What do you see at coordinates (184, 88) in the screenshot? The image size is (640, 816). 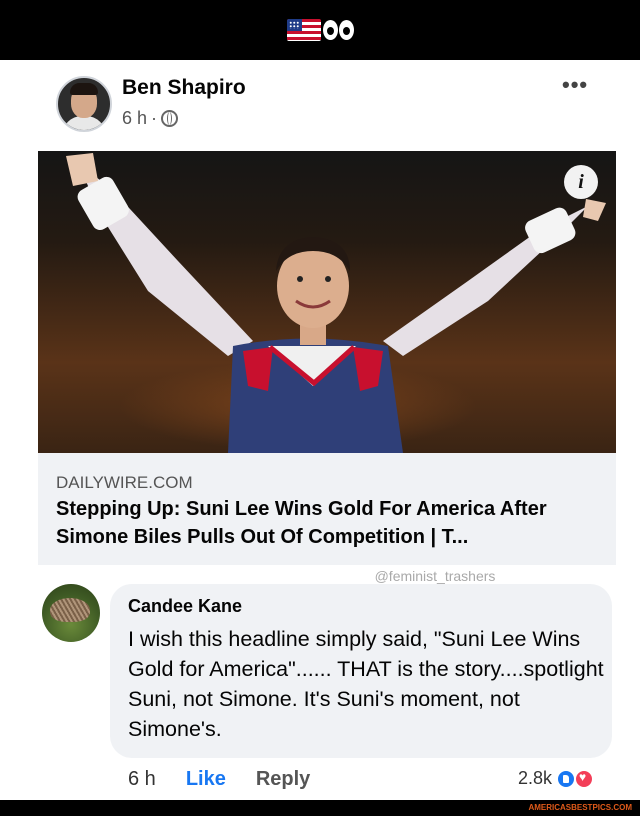 I see `post-author-name: Ben Shapiro` at bounding box center [184, 88].